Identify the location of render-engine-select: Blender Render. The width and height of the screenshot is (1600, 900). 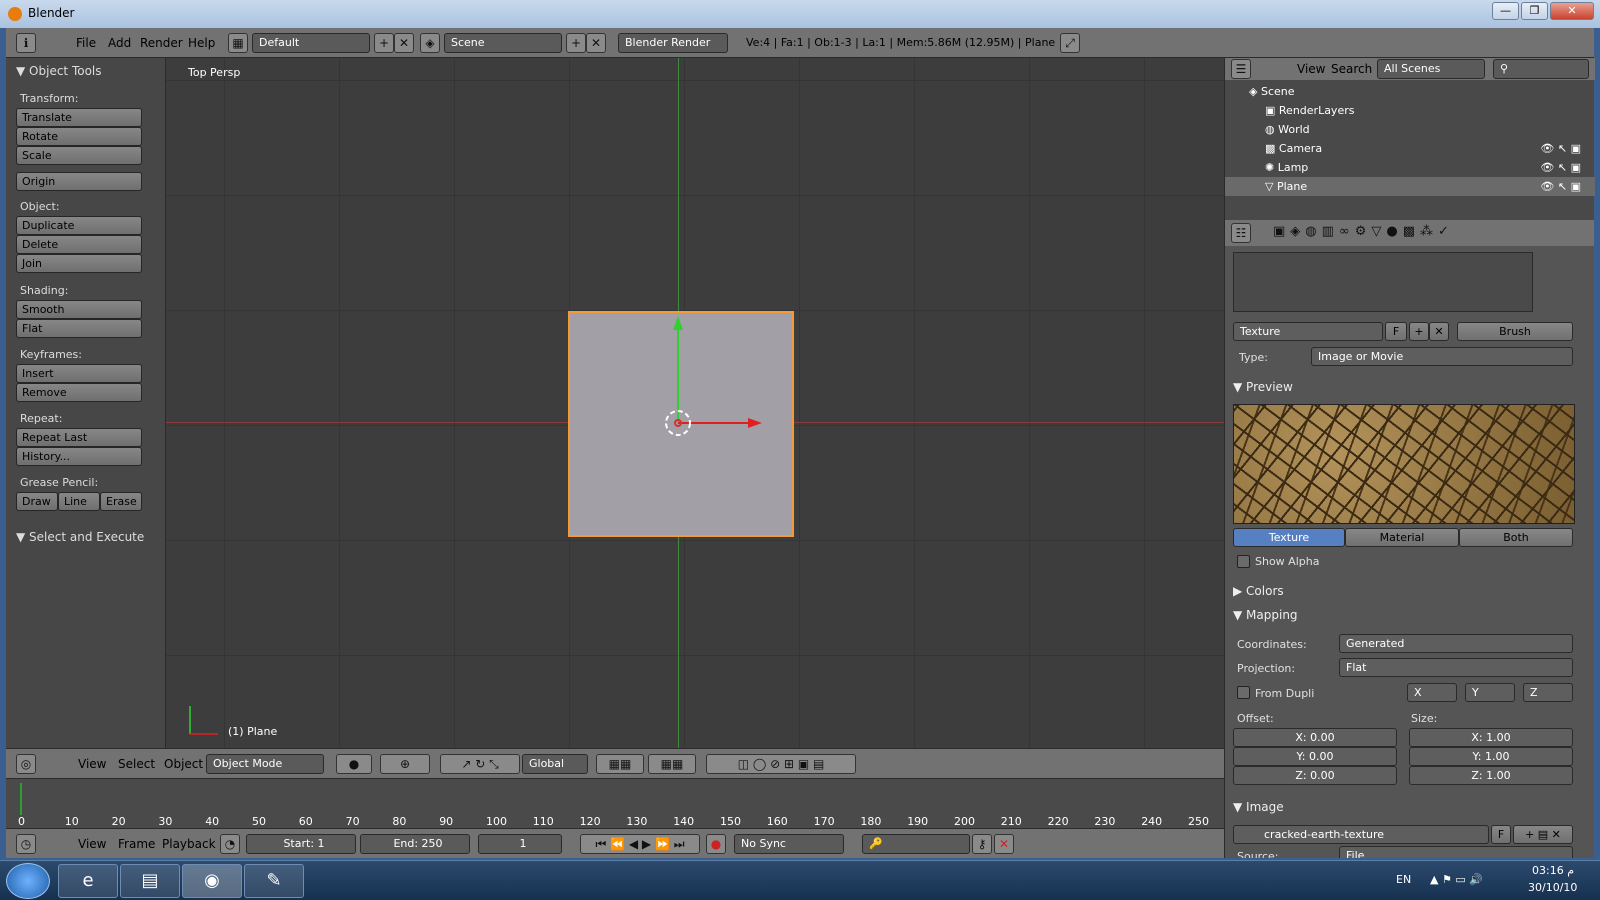
(673, 43).